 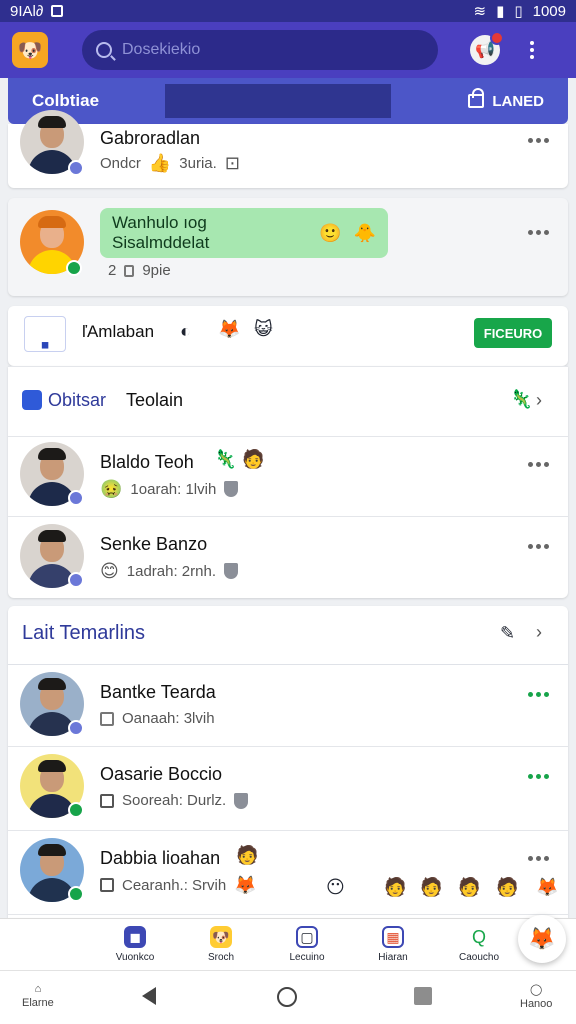 What do you see at coordinates (542, 939) in the screenshot?
I see `floating-action-button: 🦊` at bounding box center [542, 939].